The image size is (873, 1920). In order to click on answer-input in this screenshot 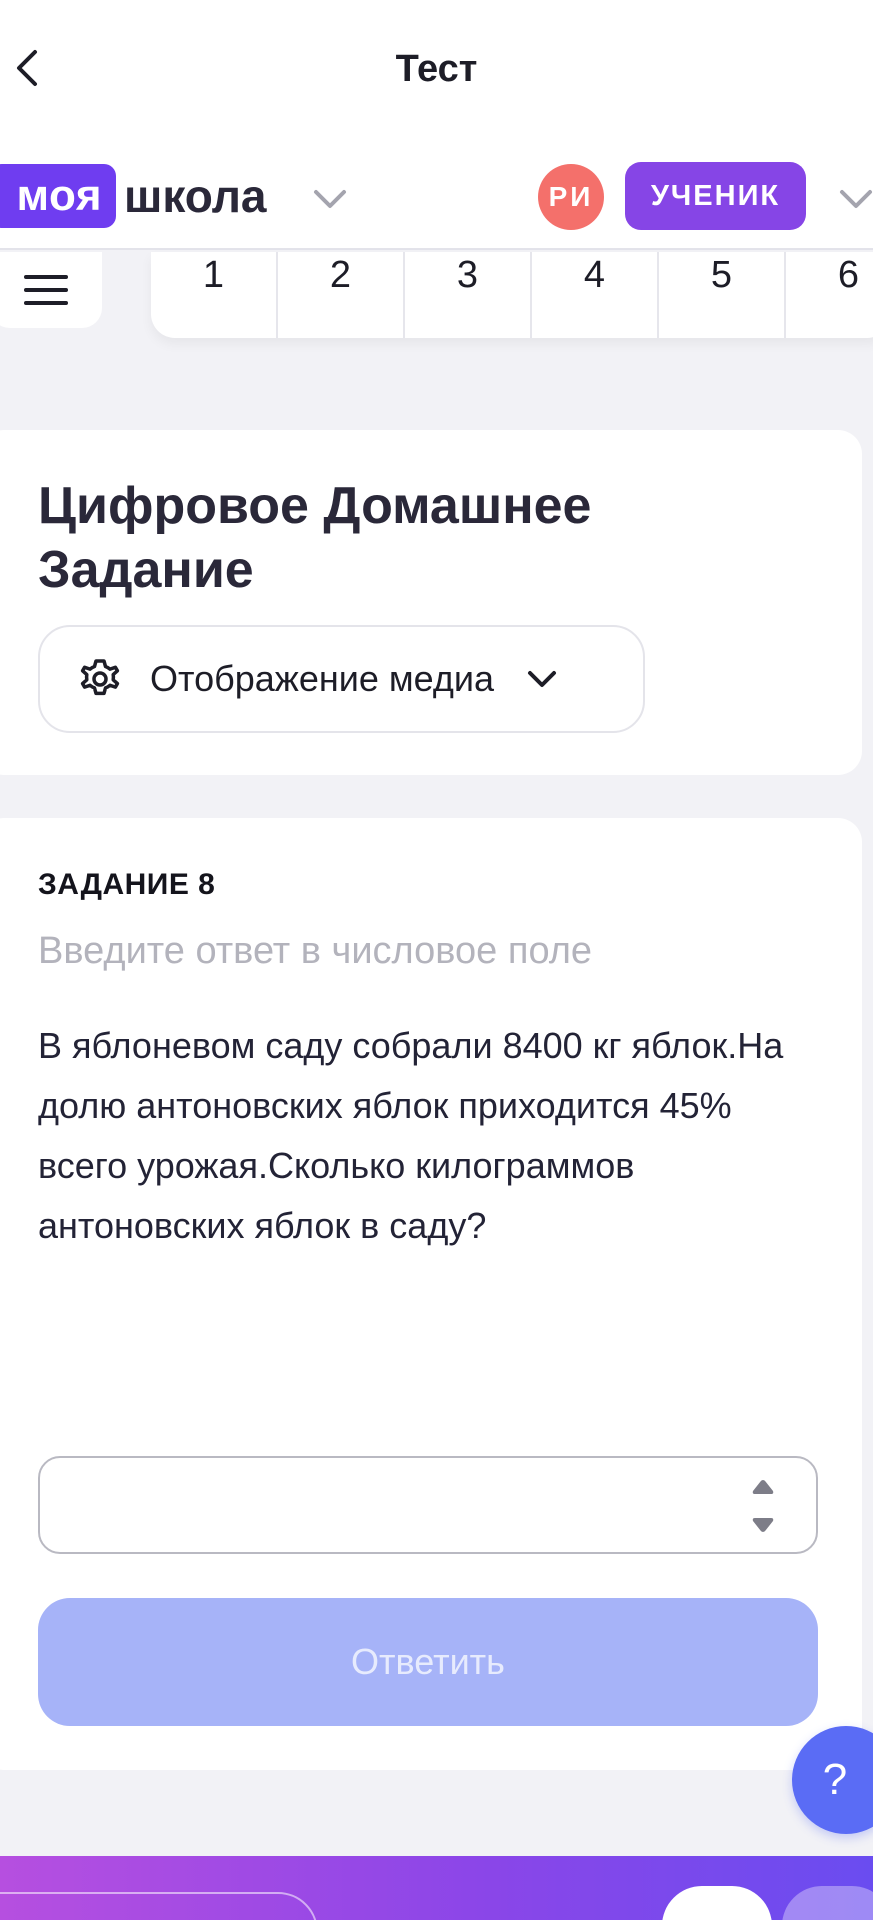, I will do `click(428, 1505)`.